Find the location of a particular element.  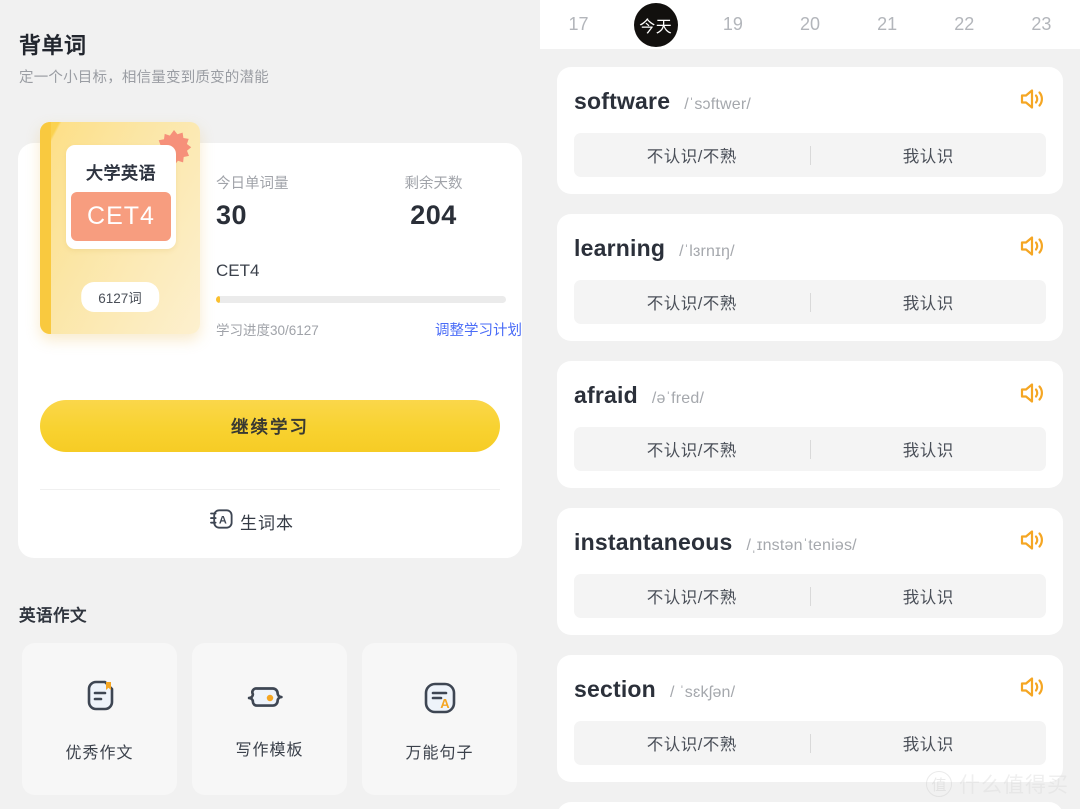

word-phonetic: /ˈsɔftwer/ is located at coordinates (718, 104).